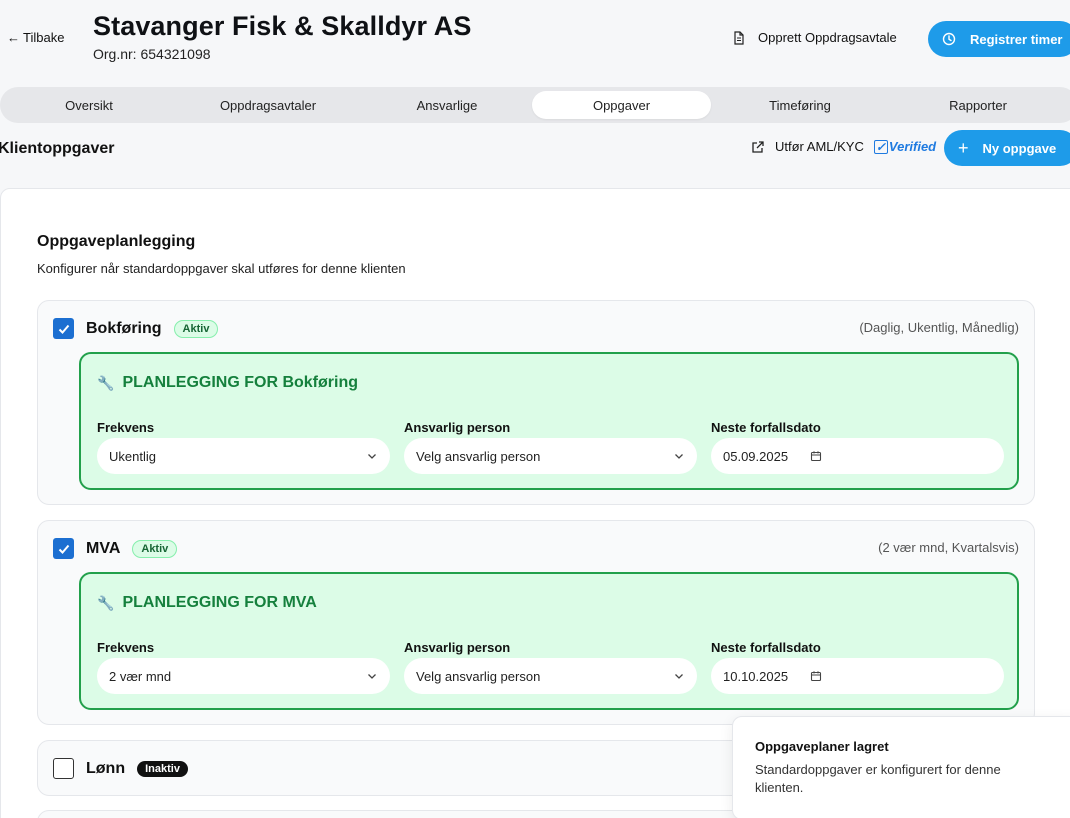 The image size is (1070, 818). What do you see at coordinates (103, 548) in the screenshot?
I see `task-name: MVA` at bounding box center [103, 548].